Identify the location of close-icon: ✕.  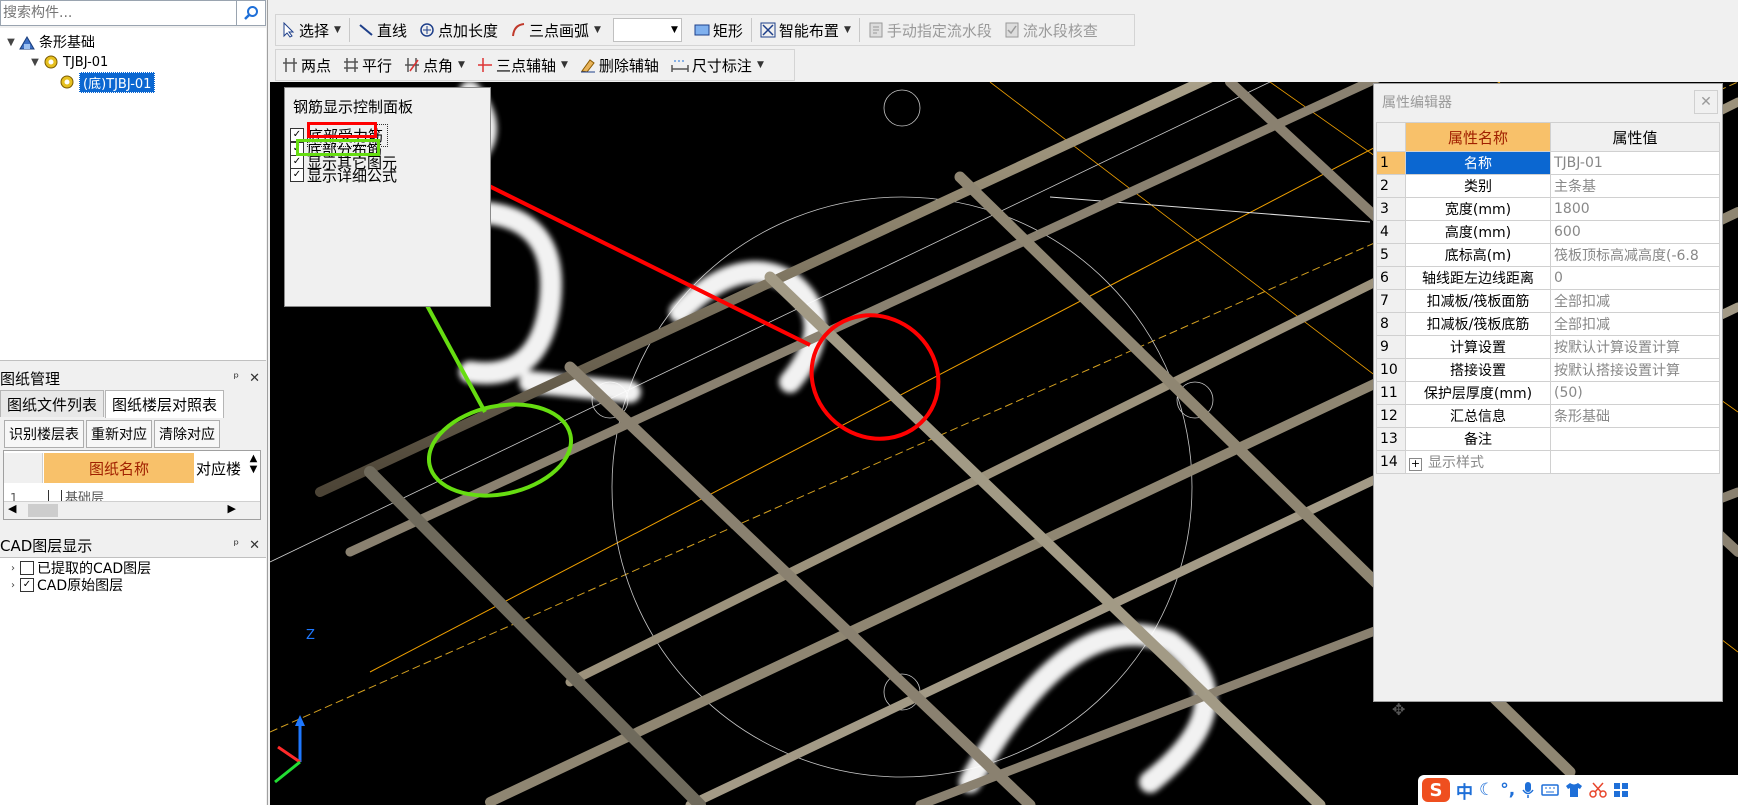
(1706, 102).